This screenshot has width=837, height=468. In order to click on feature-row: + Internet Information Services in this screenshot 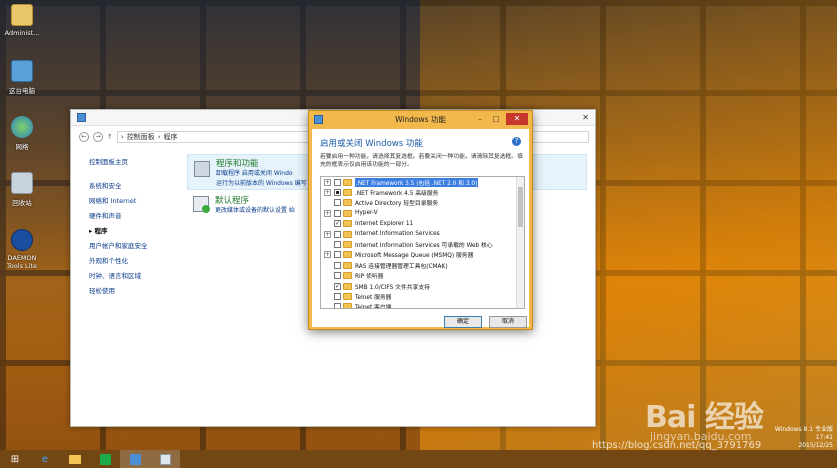, I will do `click(422, 234)`.